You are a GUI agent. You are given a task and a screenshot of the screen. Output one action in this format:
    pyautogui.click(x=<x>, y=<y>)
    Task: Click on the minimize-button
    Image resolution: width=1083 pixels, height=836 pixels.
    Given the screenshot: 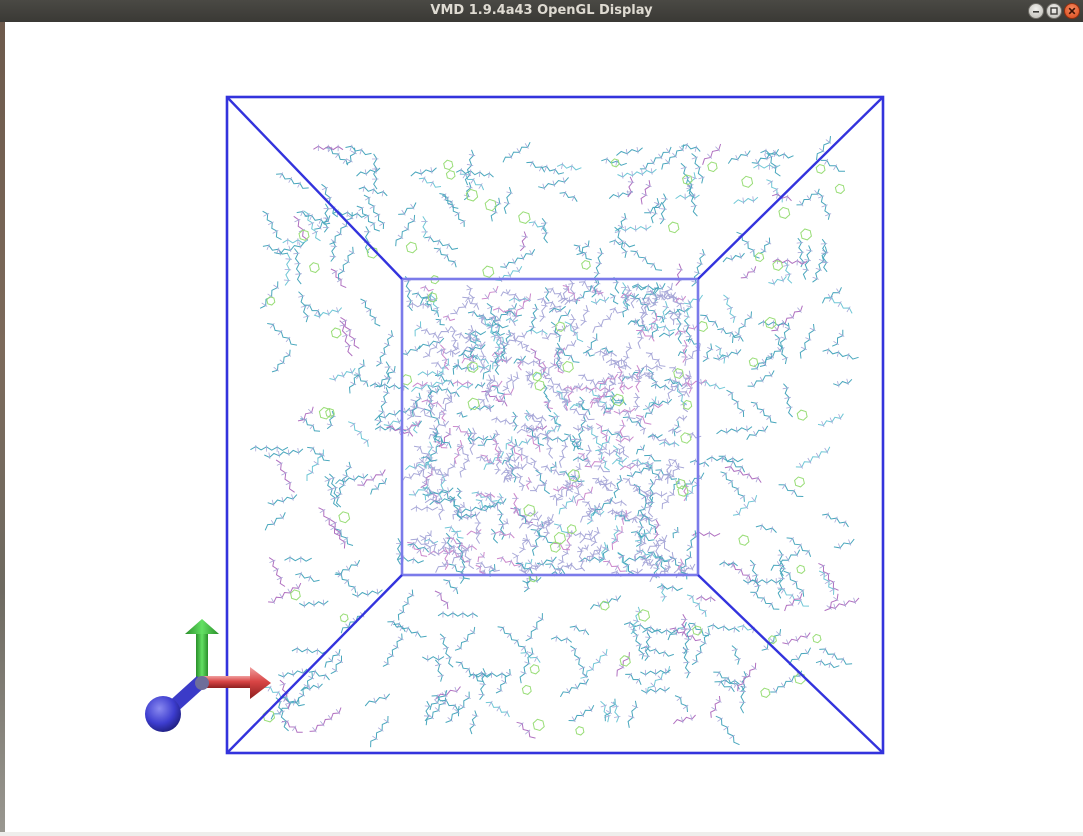 What is the action you would take?
    pyautogui.click(x=1036, y=11)
    